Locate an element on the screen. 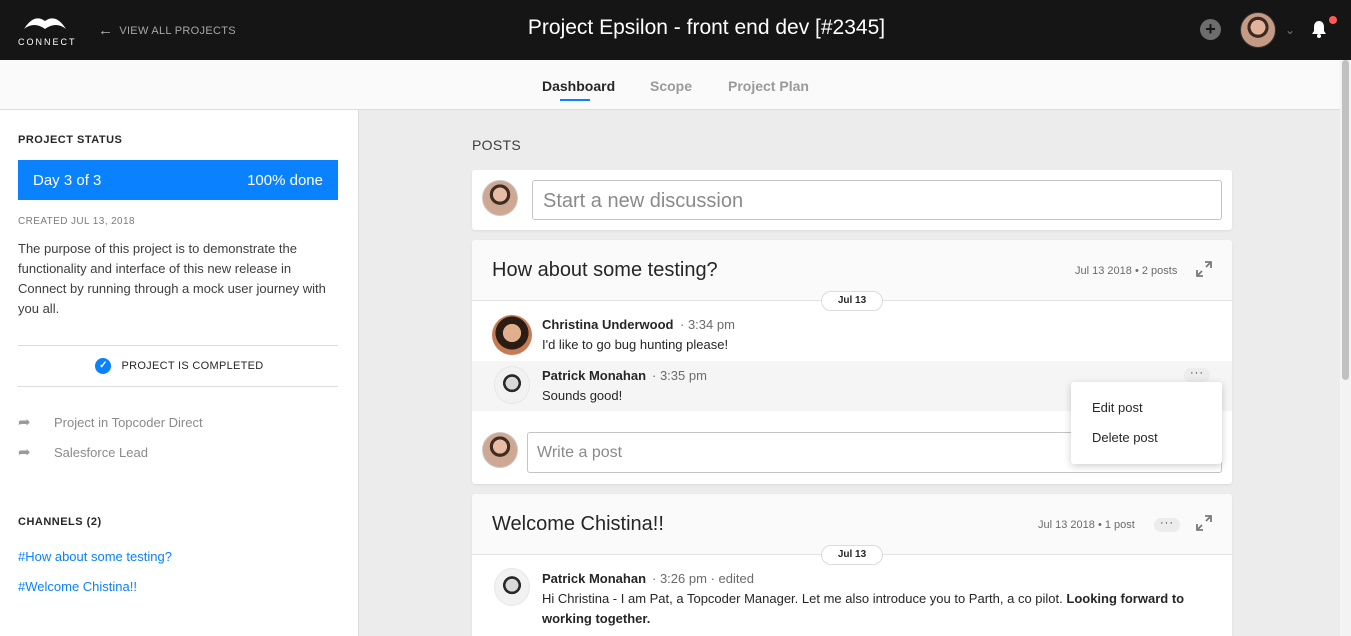 This screenshot has height=636, width=1351. post-time: · 3:35 pm is located at coordinates (679, 375).